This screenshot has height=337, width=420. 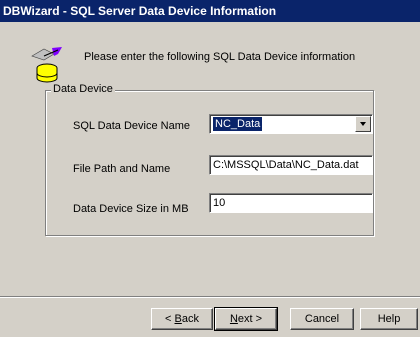 I want to click on help-button: Help, so click(x=389, y=319).